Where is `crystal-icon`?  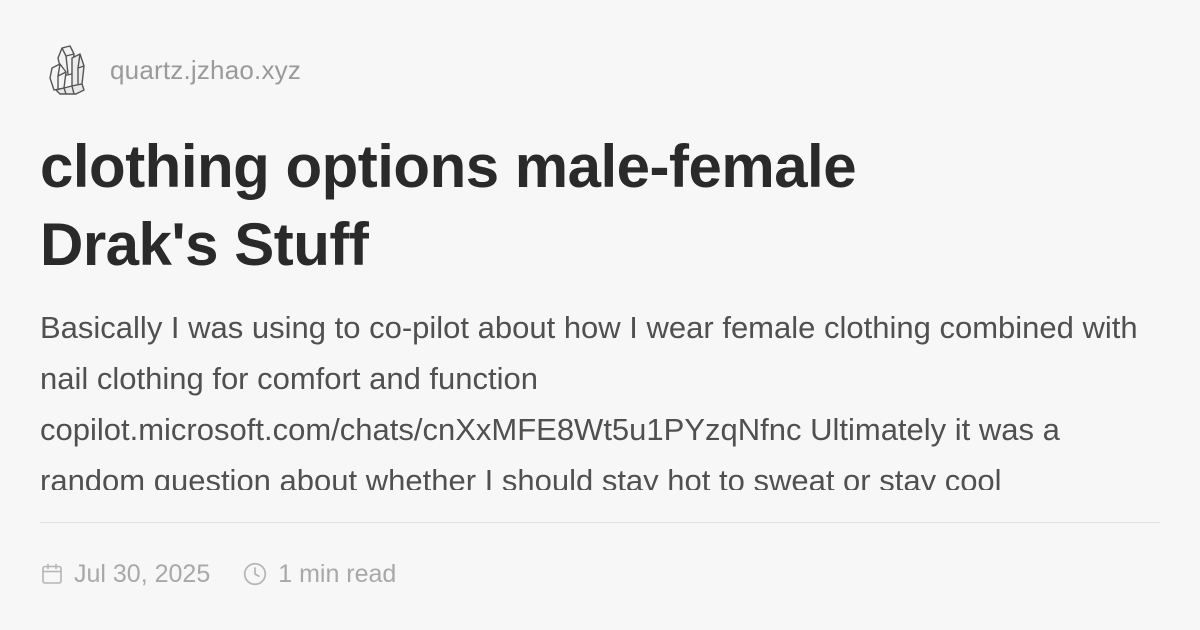
crystal-icon is located at coordinates (67, 70).